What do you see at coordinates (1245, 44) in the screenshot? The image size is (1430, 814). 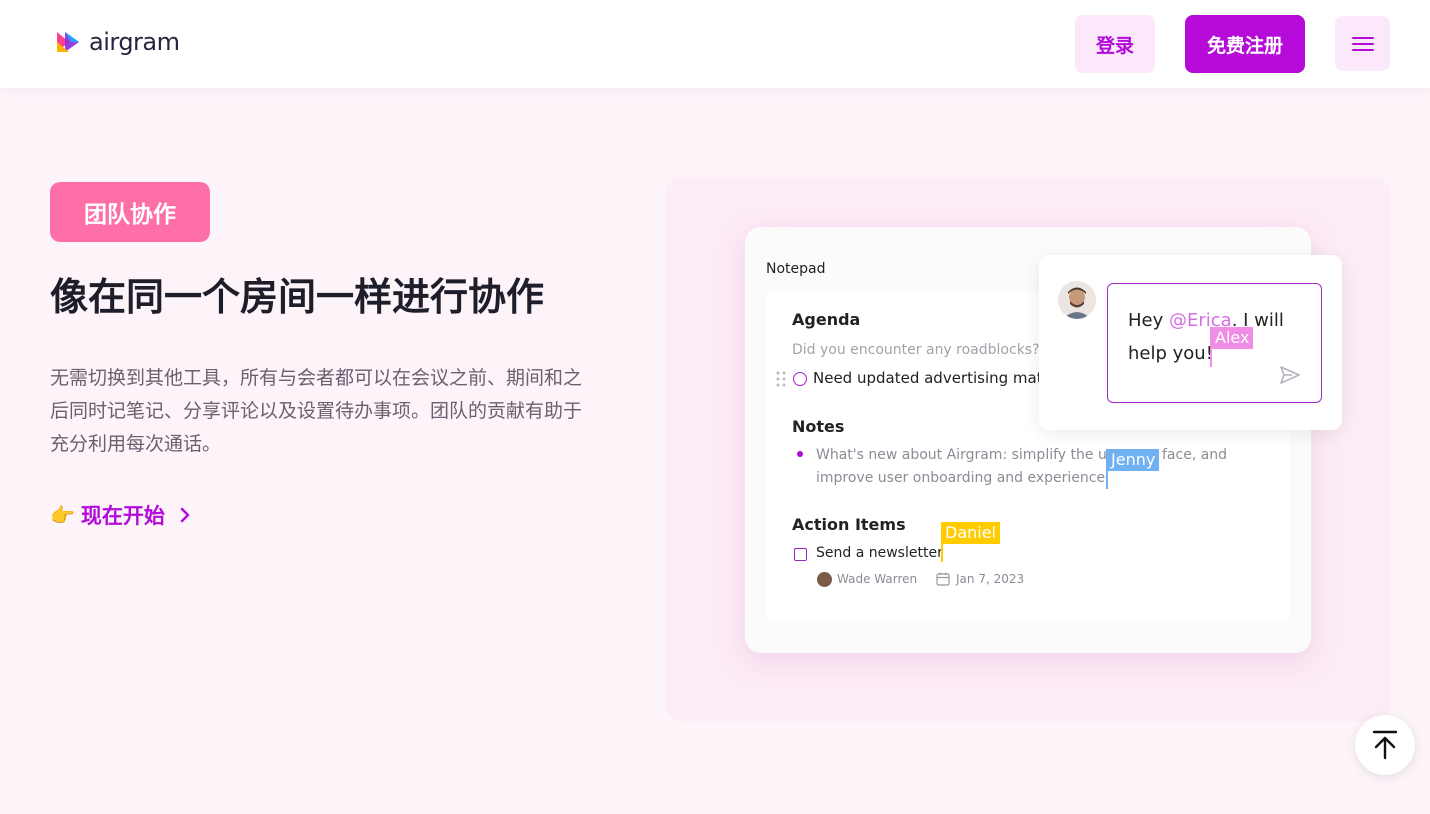 I see `signup-button: 免费注册` at bounding box center [1245, 44].